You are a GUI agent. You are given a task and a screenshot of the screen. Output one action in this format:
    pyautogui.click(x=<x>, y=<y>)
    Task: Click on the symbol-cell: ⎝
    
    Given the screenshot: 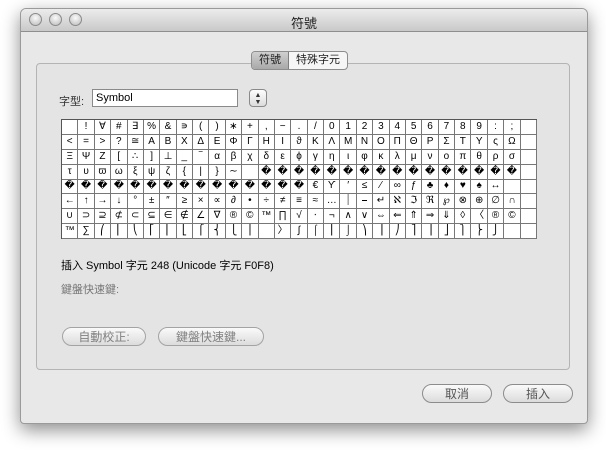 What is the action you would take?
    pyautogui.click(x=135, y=231)
    